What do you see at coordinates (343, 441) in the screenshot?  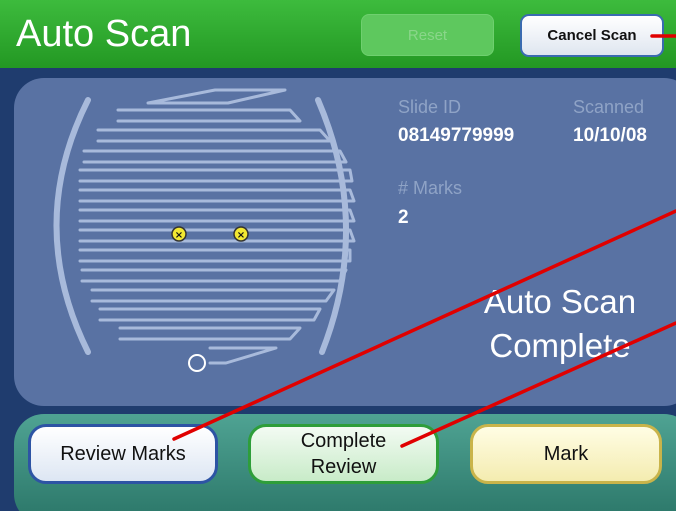 I see `complete-review-label-line1: Complete` at bounding box center [343, 441].